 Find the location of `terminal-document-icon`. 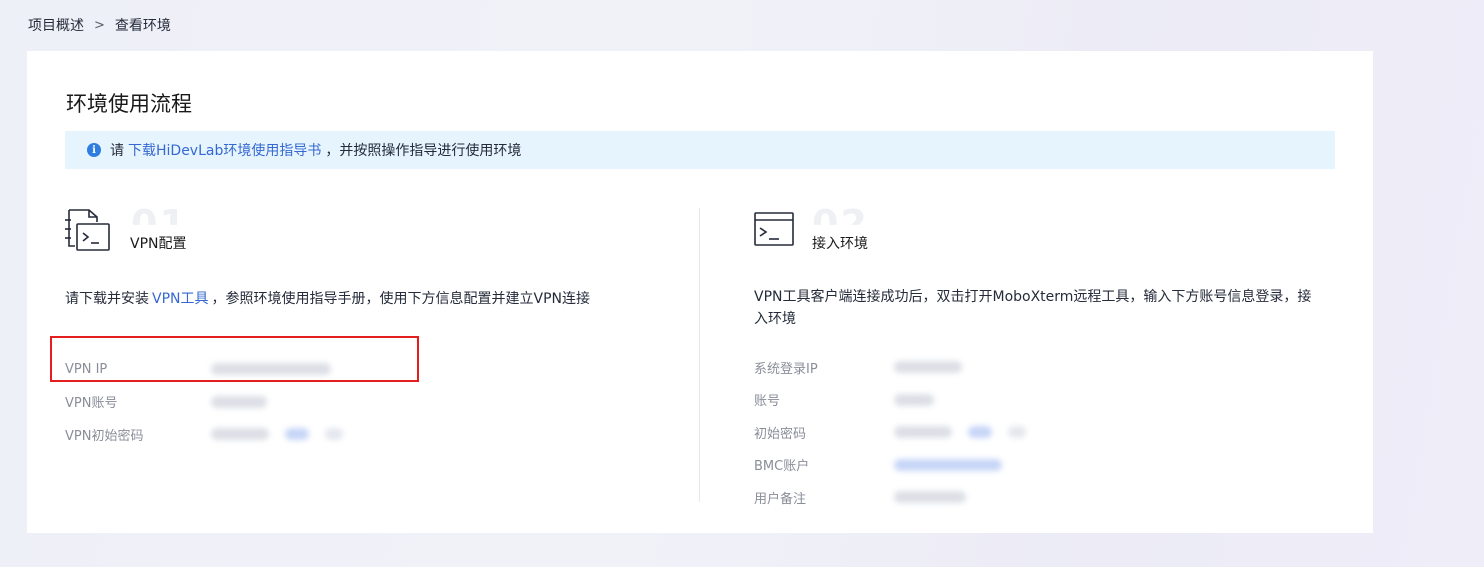

terminal-document-icon is located at coordinates (89, 234).